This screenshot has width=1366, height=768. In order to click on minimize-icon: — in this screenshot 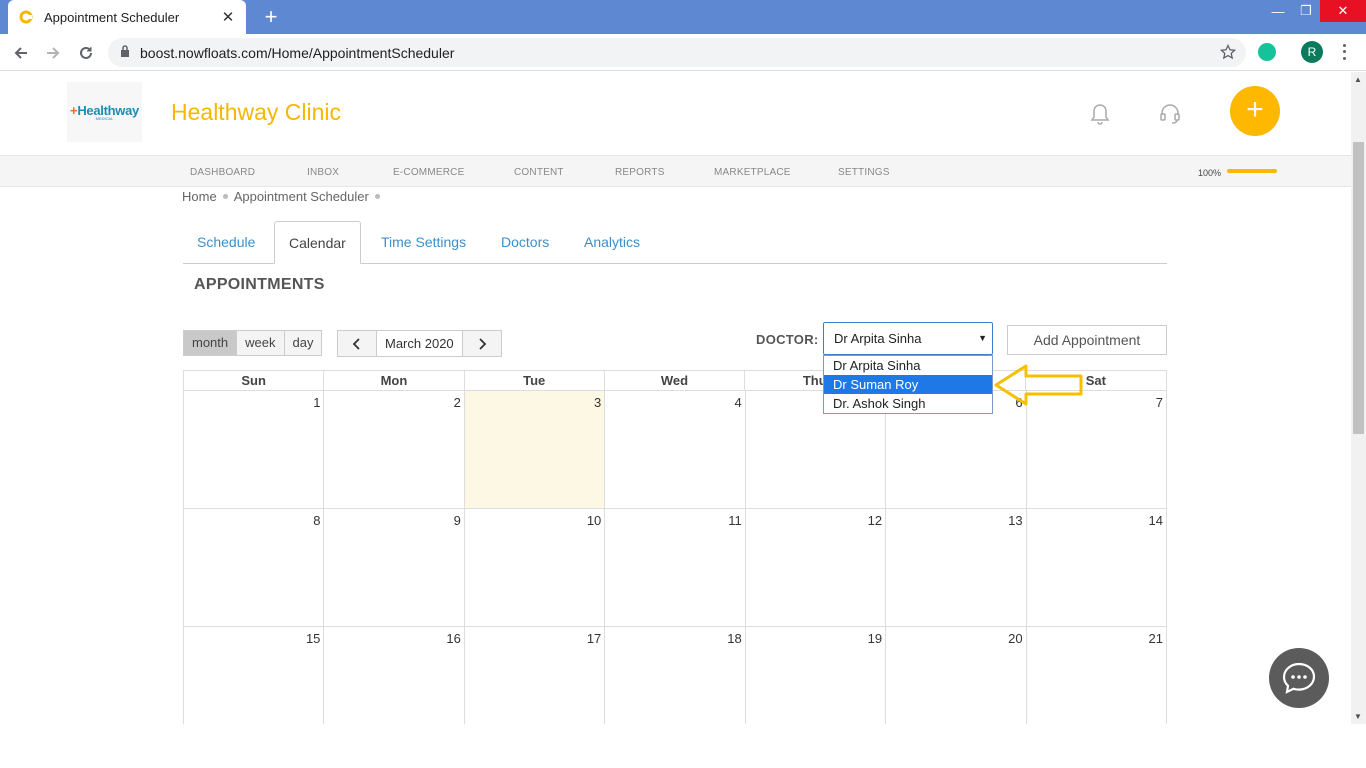, I will do `click(1278, 11)`.